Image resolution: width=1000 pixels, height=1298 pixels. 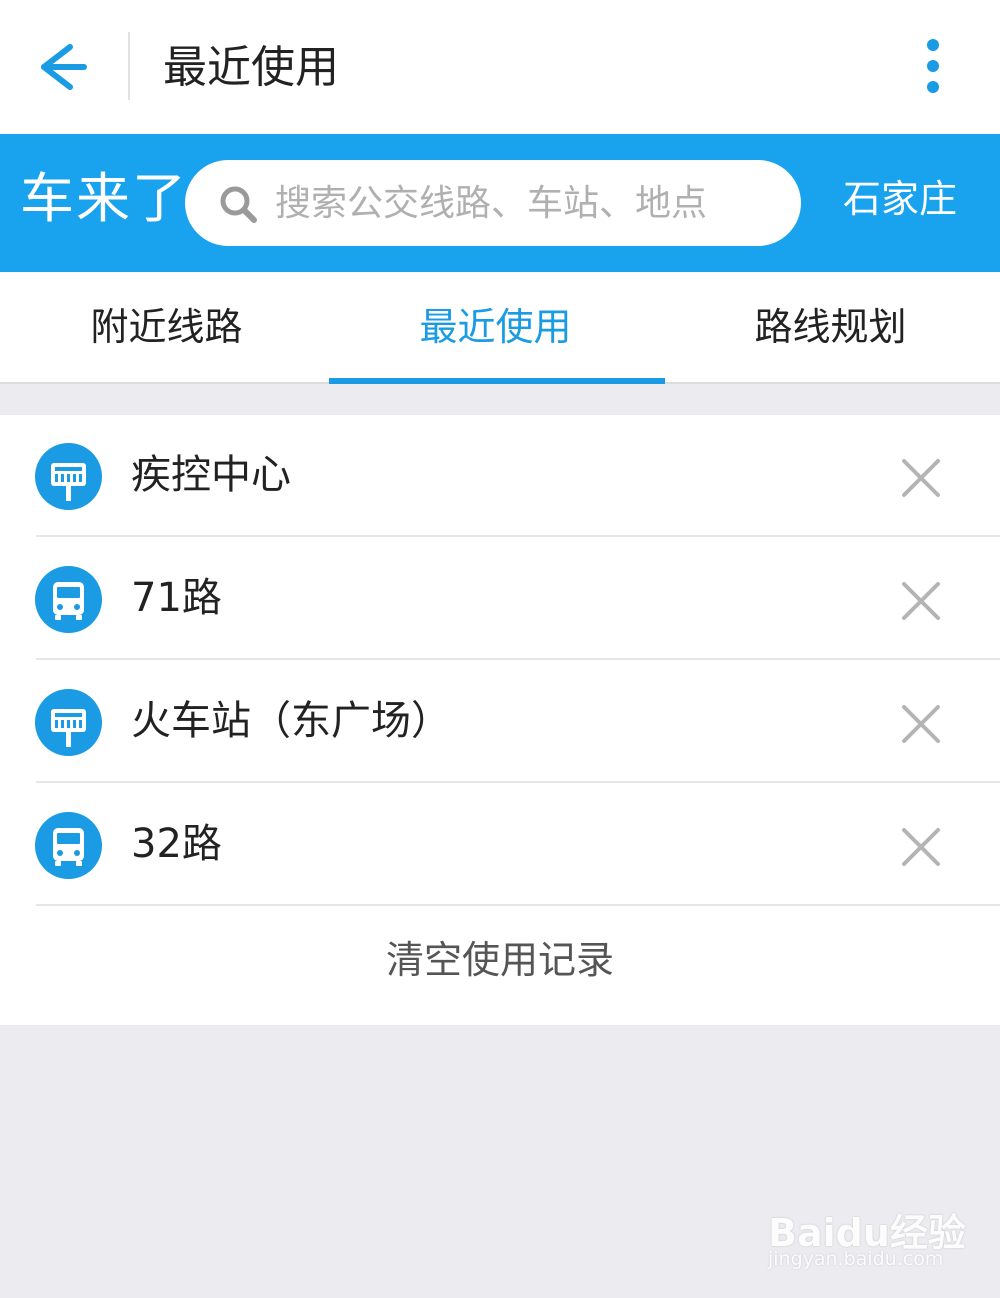 What do you see at coordinates (500, 67) in the screenshot?
I see `app-bar: 最近使用` at bounding box center [500, 67].